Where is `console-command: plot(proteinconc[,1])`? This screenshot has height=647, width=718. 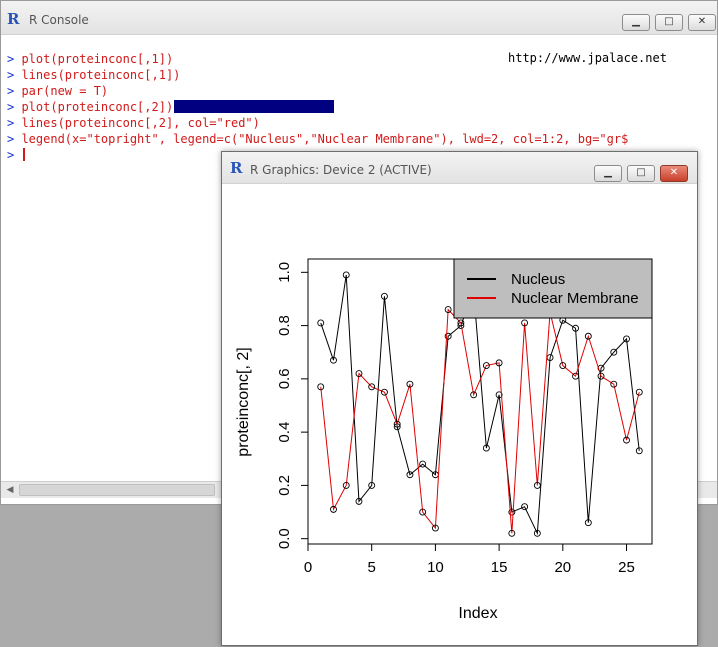 console-command: plot(proteinconc[,1]) is located at coordinates (97, 59).